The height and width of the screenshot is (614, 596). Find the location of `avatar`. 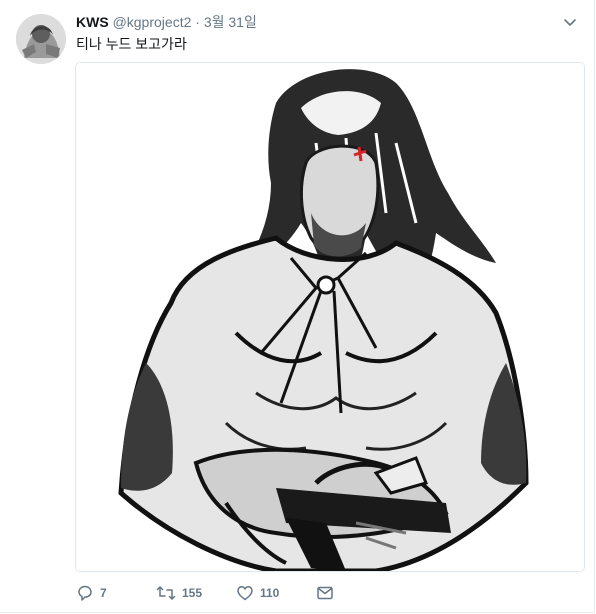

avatar is located at coordinates (41, 39).